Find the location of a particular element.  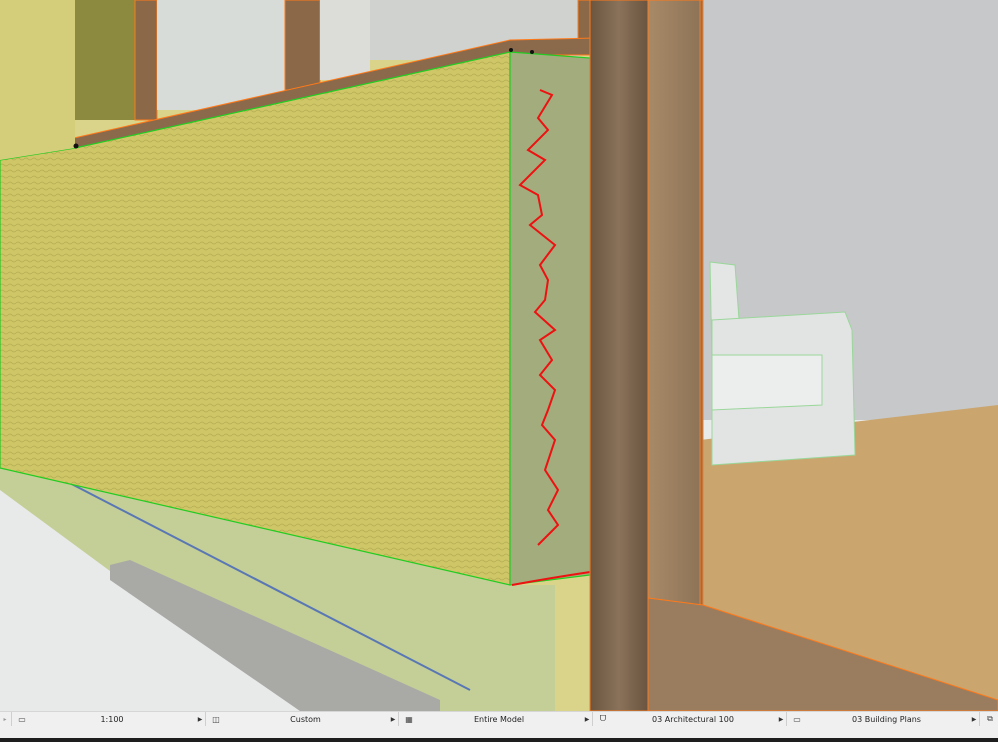

ruler-icon: ▭ is located at coordinates (22, 719).